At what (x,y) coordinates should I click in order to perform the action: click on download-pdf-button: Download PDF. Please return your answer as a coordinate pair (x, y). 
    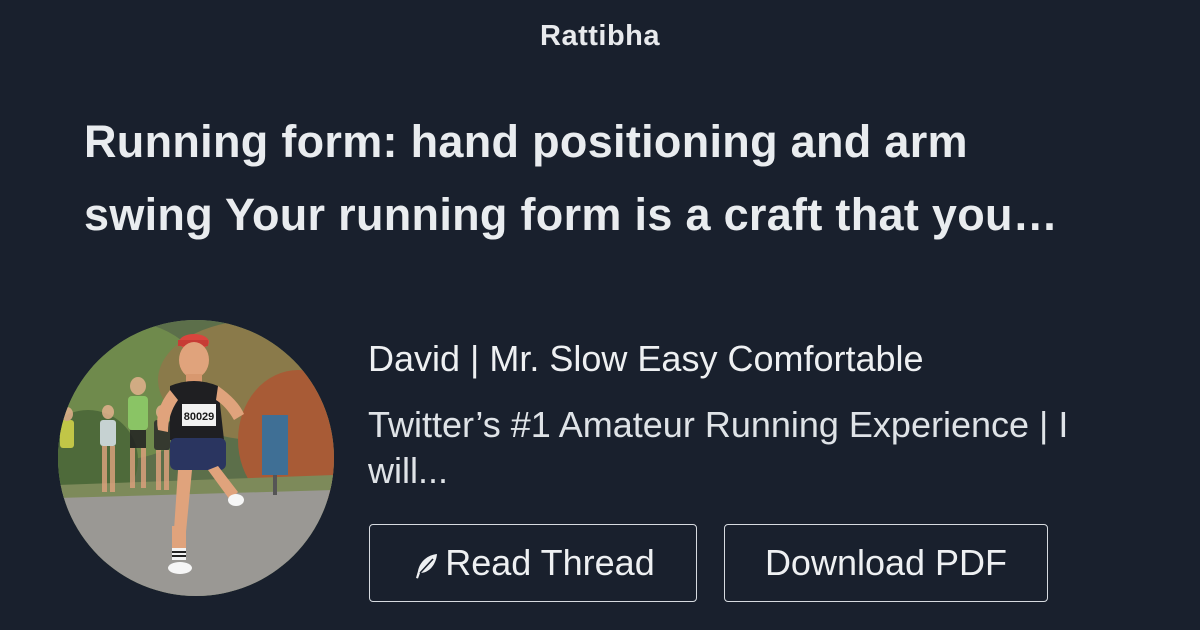
    Looking at the image, I should click on (886, 563).